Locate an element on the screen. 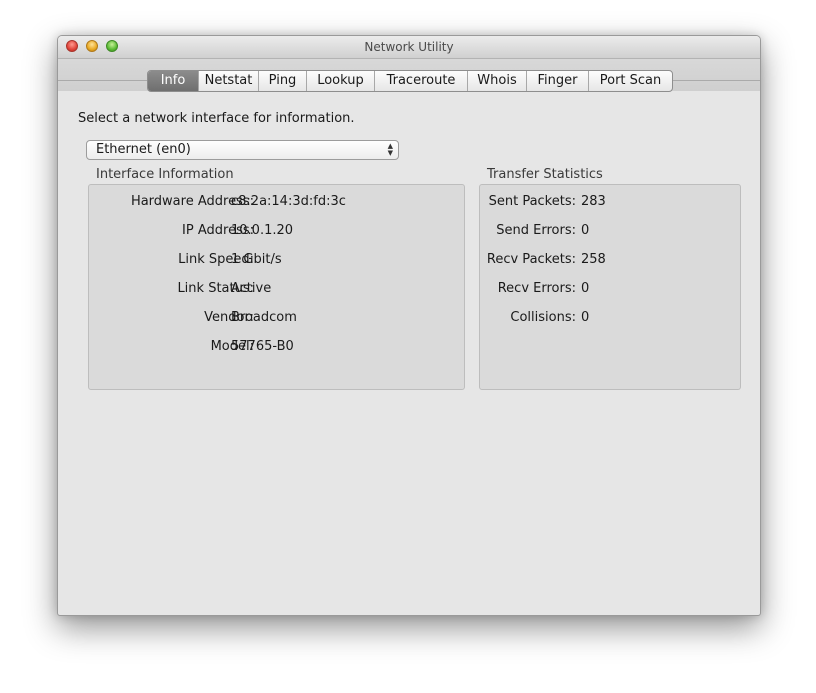 The image size is (816, 693). title-bar: Network Utility is located at coordinates (409, 47).